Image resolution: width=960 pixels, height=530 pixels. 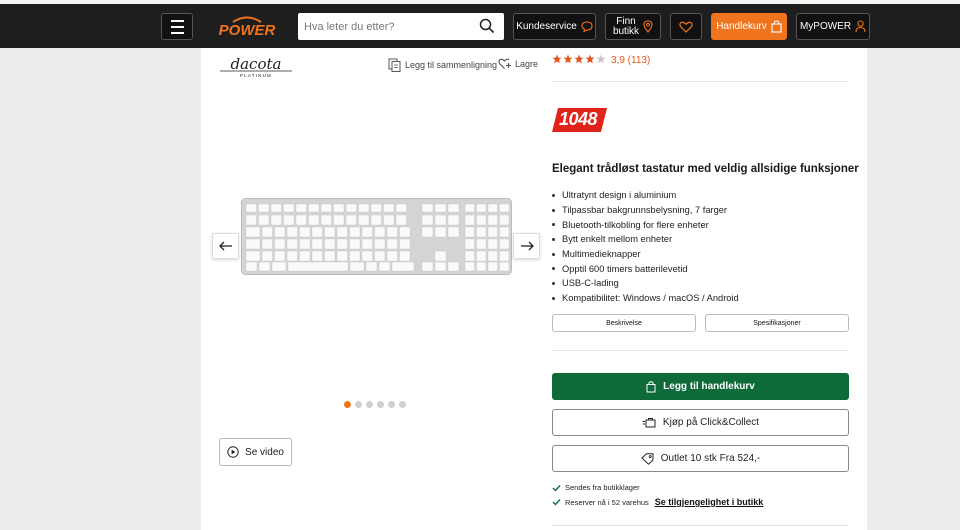 What do you see at coordinates (247, 27) in the screenshot?
I see `power-logo: POWER` at bounding box center [247, 27].